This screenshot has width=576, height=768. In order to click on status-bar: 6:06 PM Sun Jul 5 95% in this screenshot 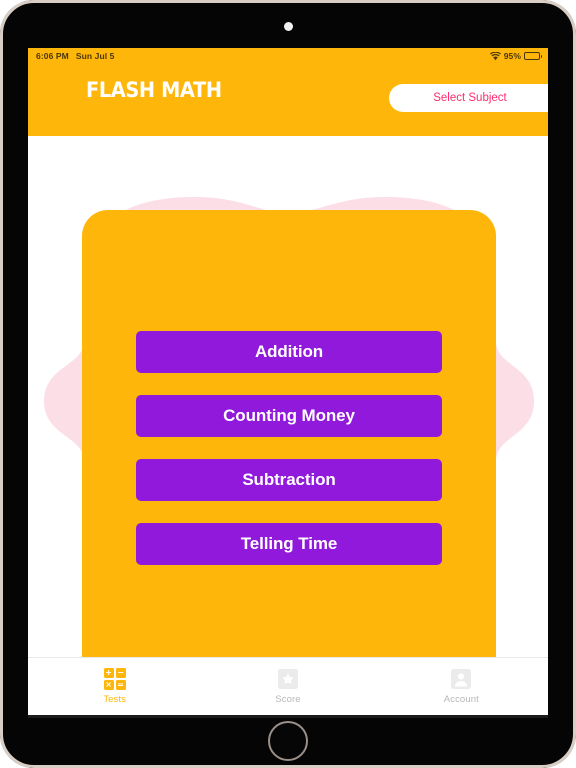, I will do `click(288, 56)`.